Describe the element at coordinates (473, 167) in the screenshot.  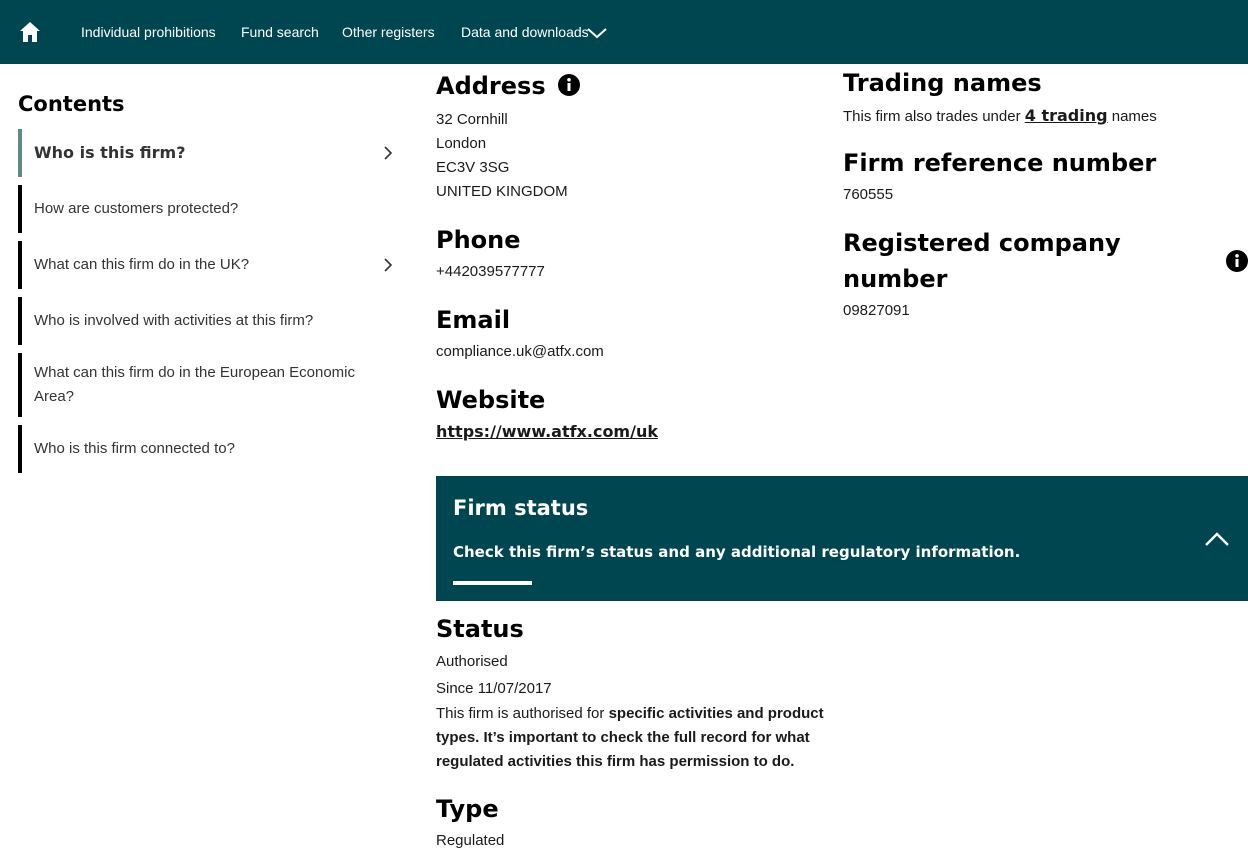
I see `address-line: EC3V 3SG` at that location.